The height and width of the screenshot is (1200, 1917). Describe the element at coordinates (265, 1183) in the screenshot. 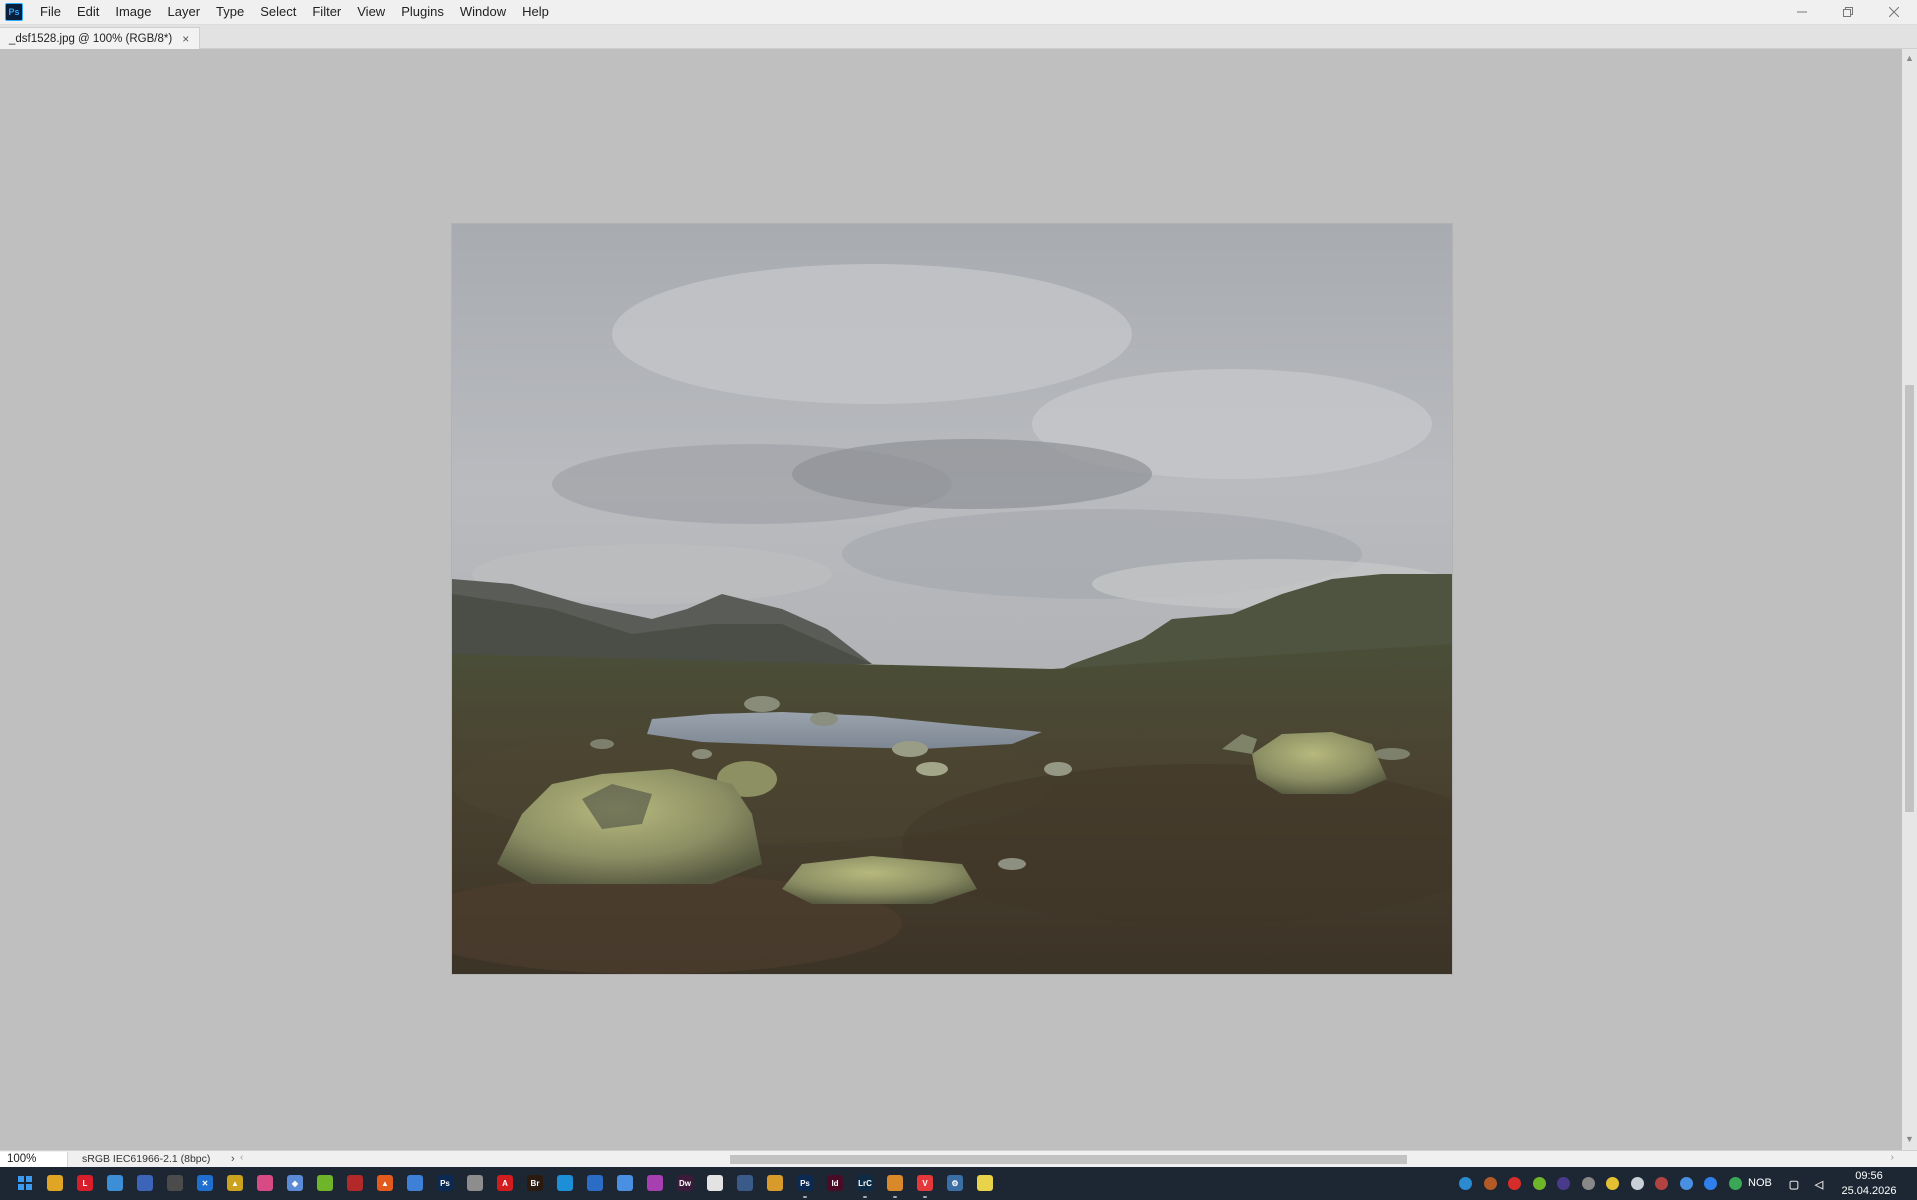

I see `app-photos-icon` at that location.